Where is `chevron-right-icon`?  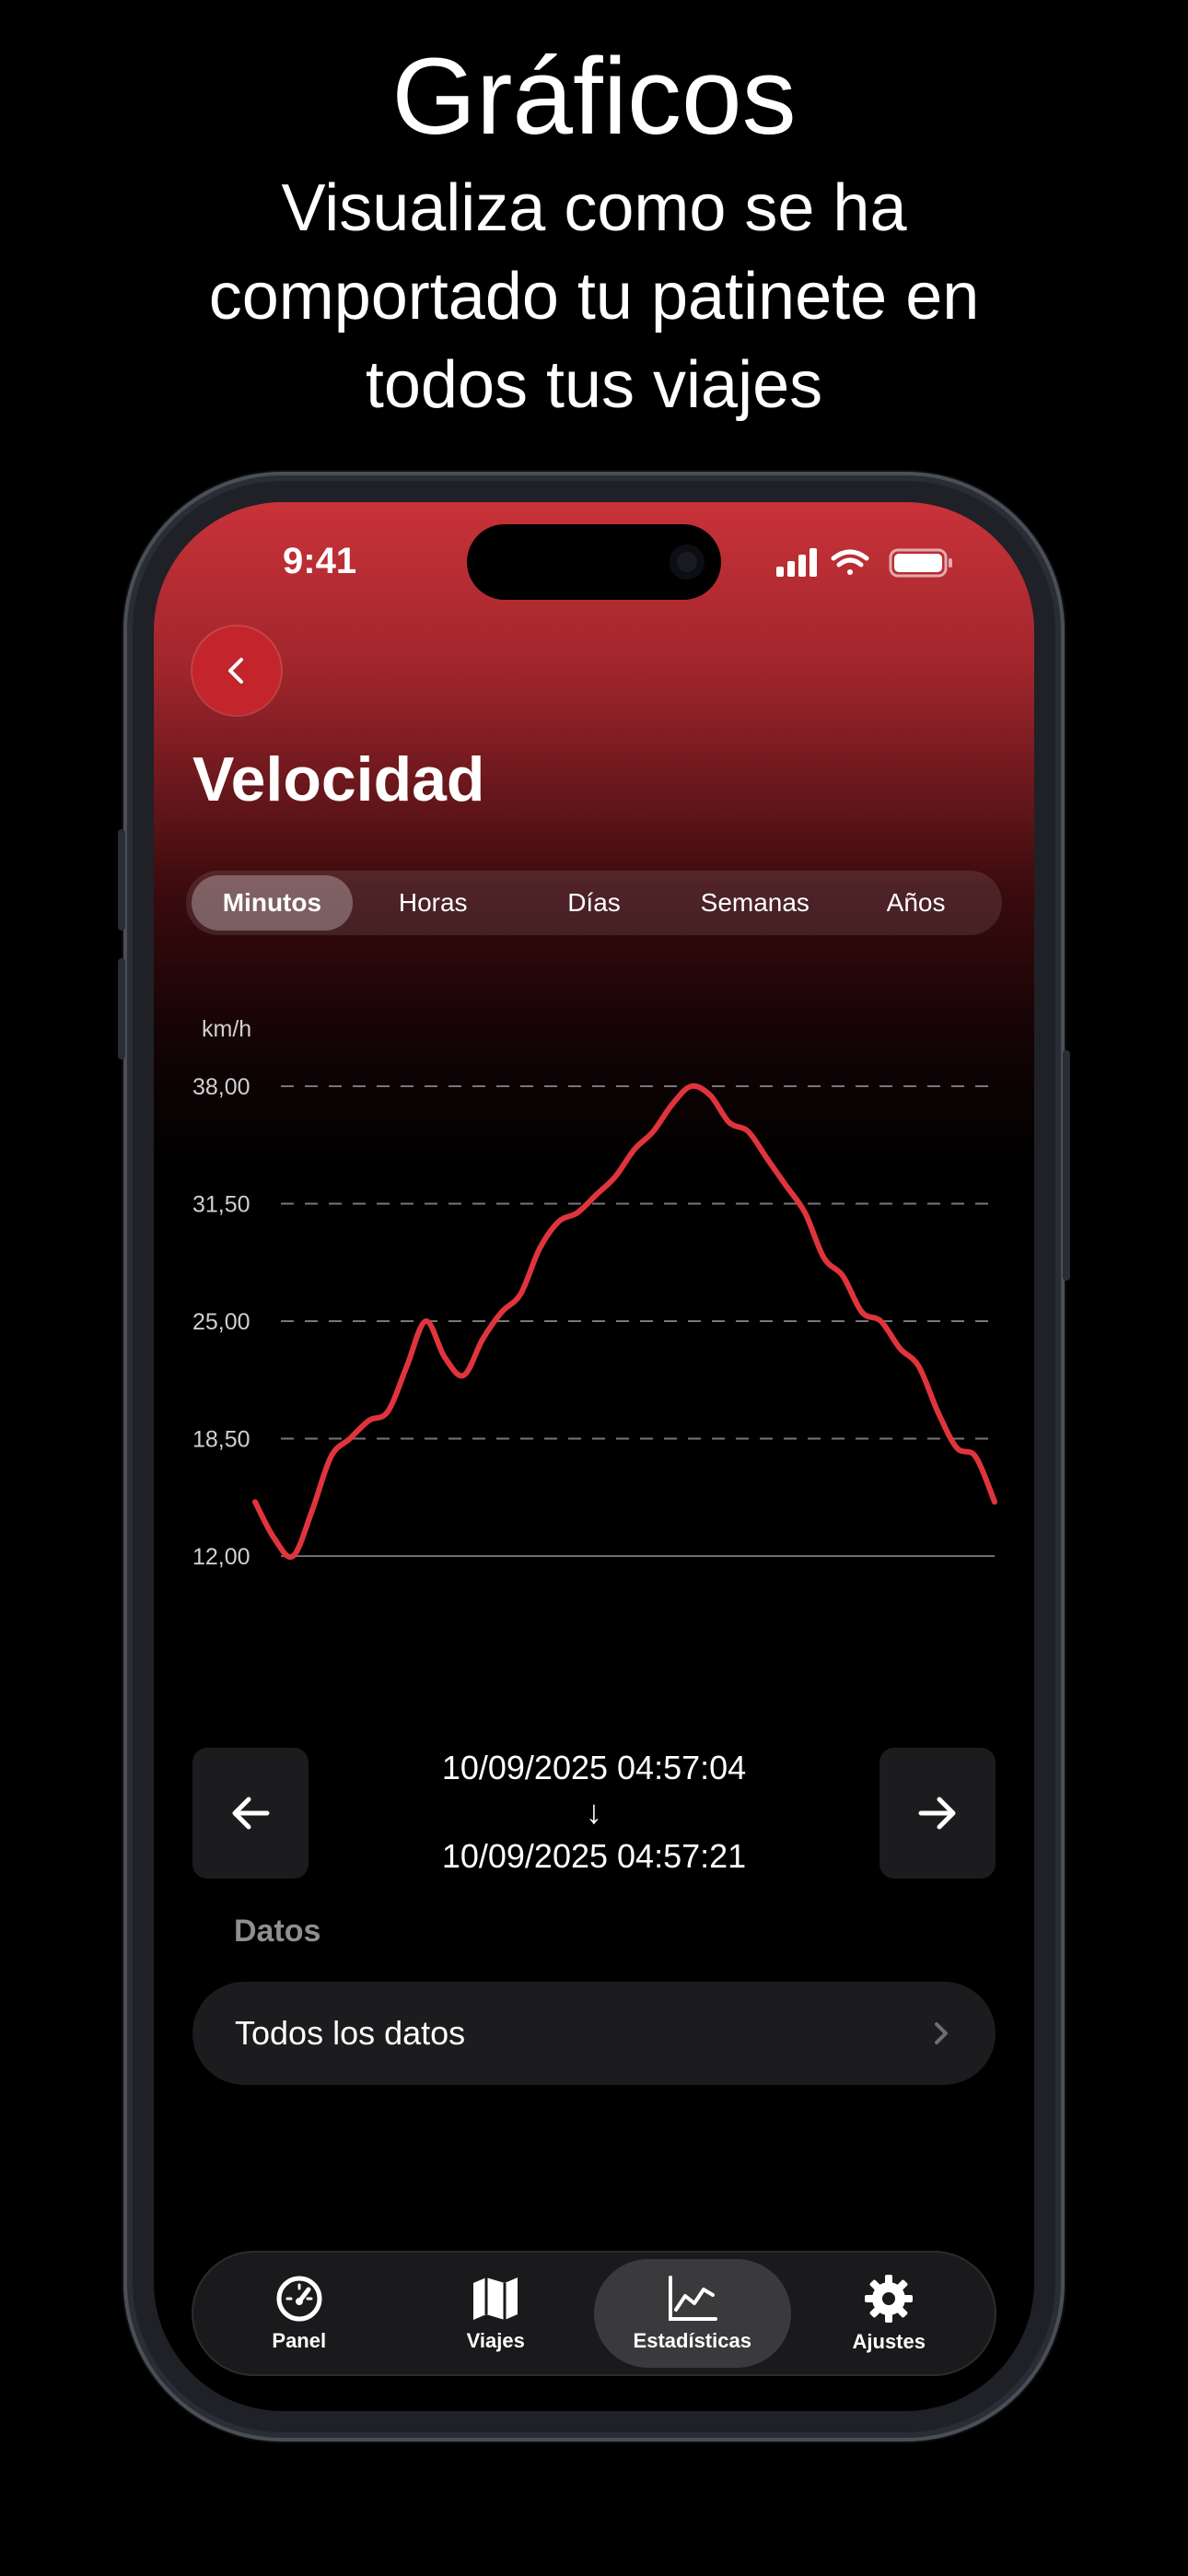 chevron-right-icon is located at coordinates (941, 2033).